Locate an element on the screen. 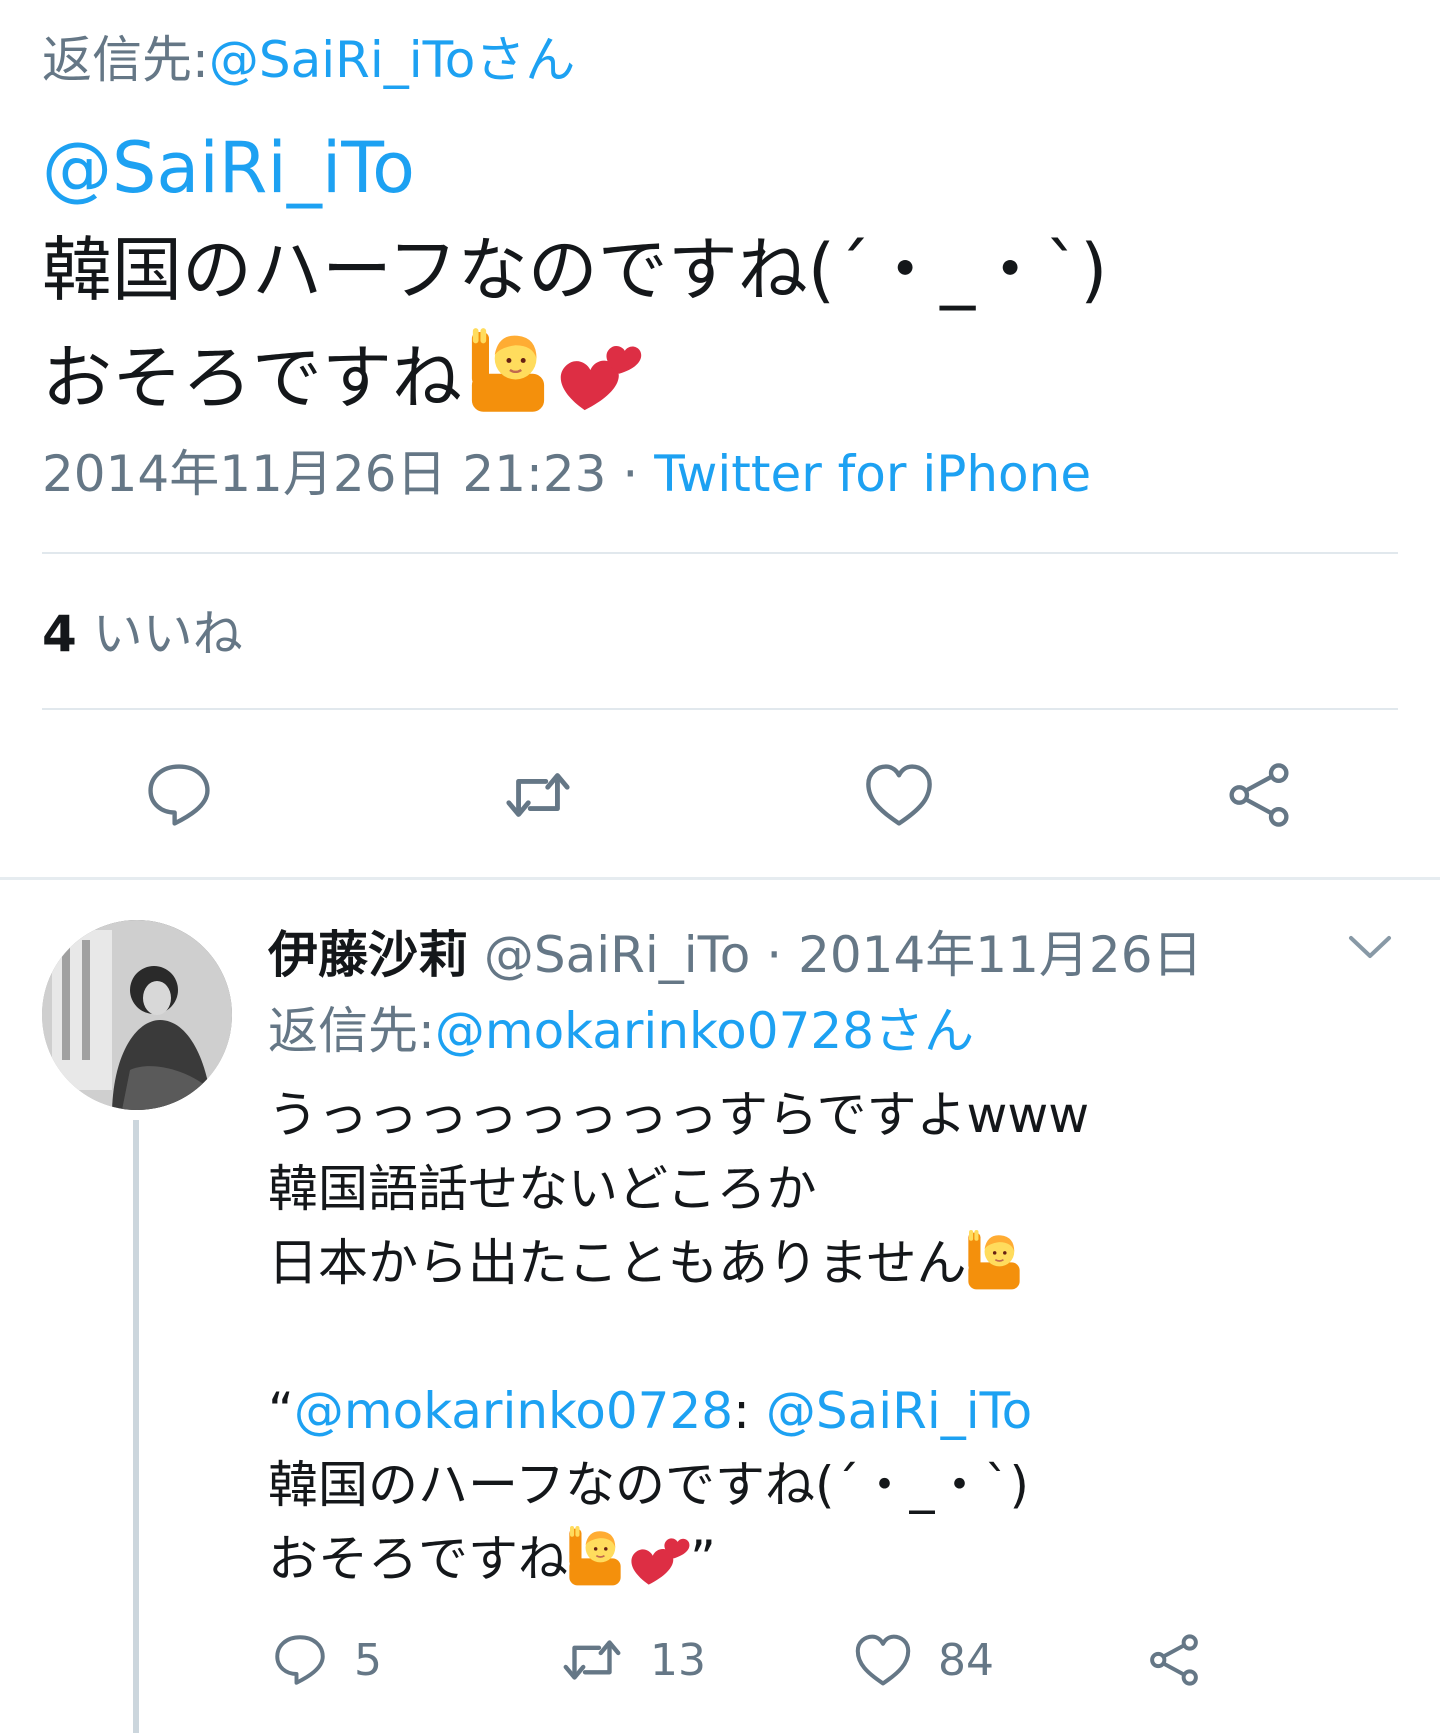  tweet-menu-button is located at coordinates (1370, 948).